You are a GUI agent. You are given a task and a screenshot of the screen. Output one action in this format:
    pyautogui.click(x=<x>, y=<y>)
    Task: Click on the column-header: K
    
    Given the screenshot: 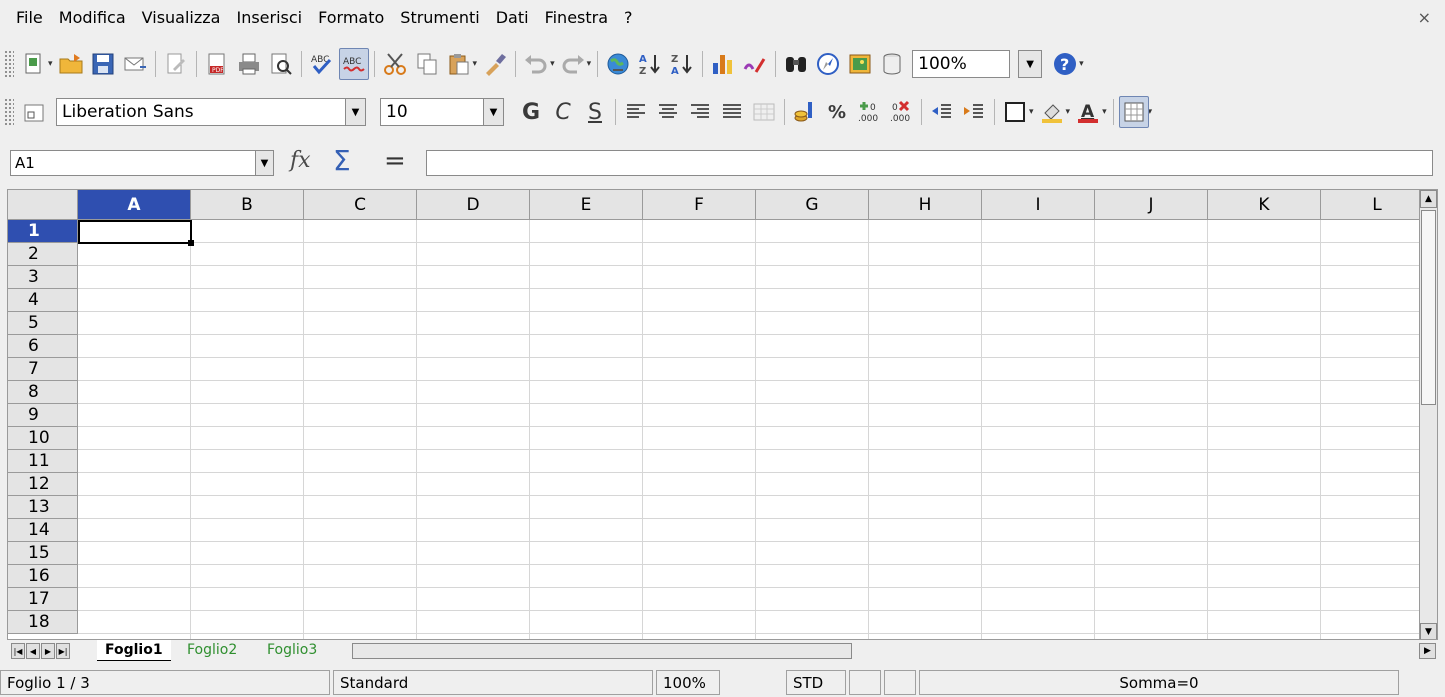 What is the action you would take?
    pyautogui.click(x=1264, y=205)
    